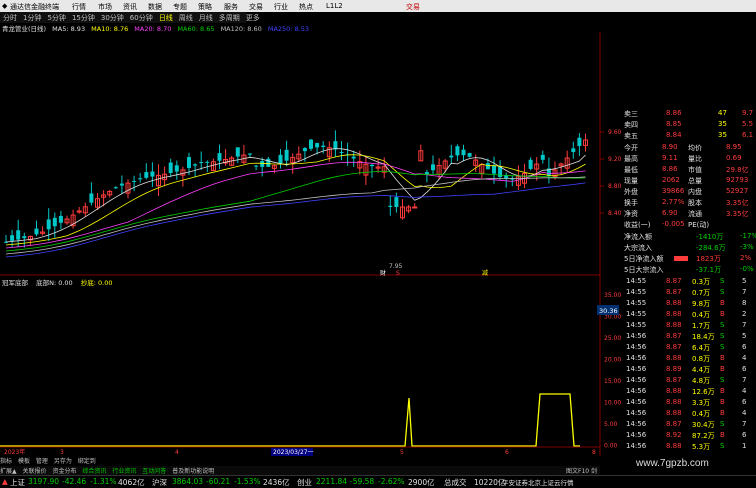 The width and height of the screenshot is (756, 488). What do you see at coordinates (15, 283) in the screenshot?
I see `indicator-name: 冠军底部` at bounding box center [15, 283].